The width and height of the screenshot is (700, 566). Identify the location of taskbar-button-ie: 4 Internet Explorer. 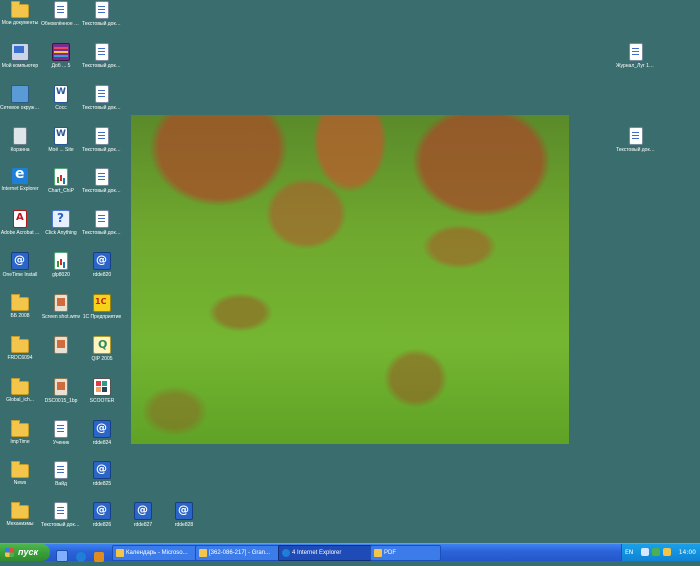
(328, 553).